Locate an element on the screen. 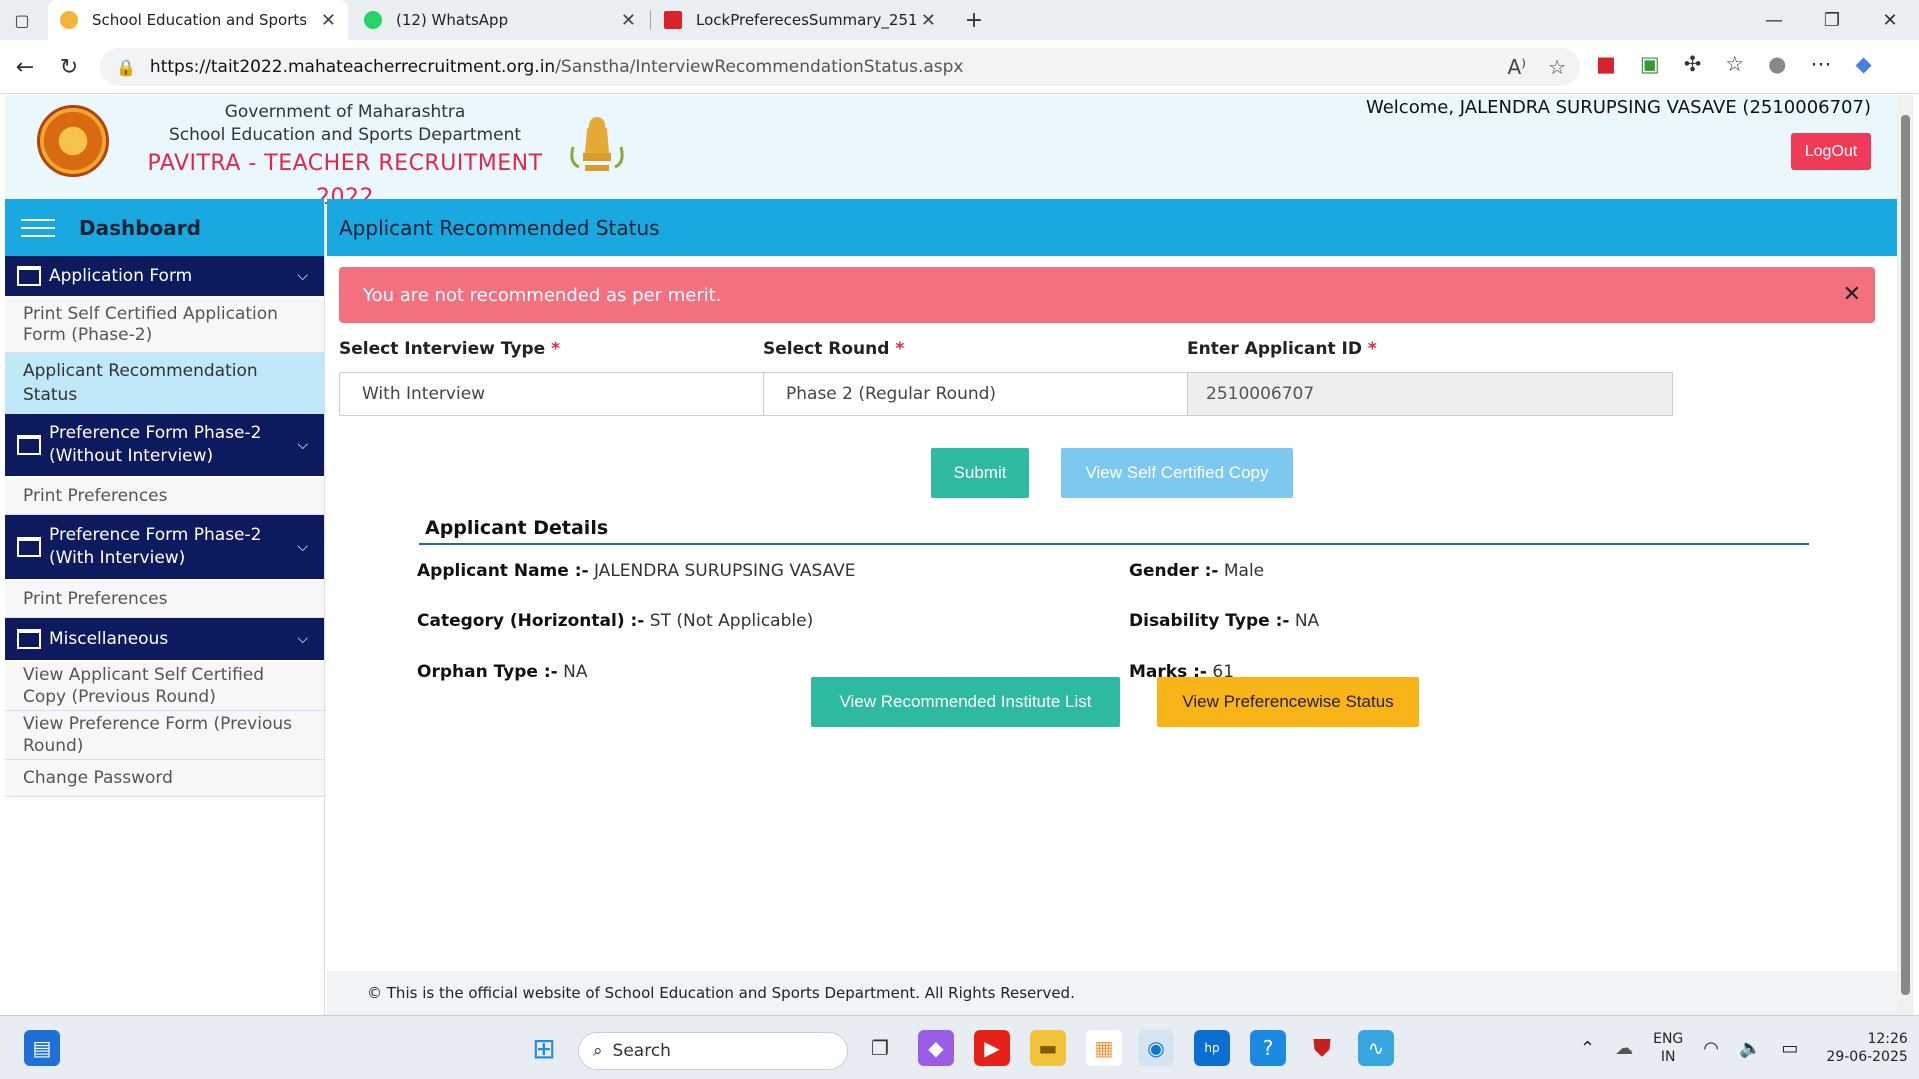 The height and width of the screenshot is (1079, 1919). pdf-extension-icon: ■ is located at coordinates (1606, 64).